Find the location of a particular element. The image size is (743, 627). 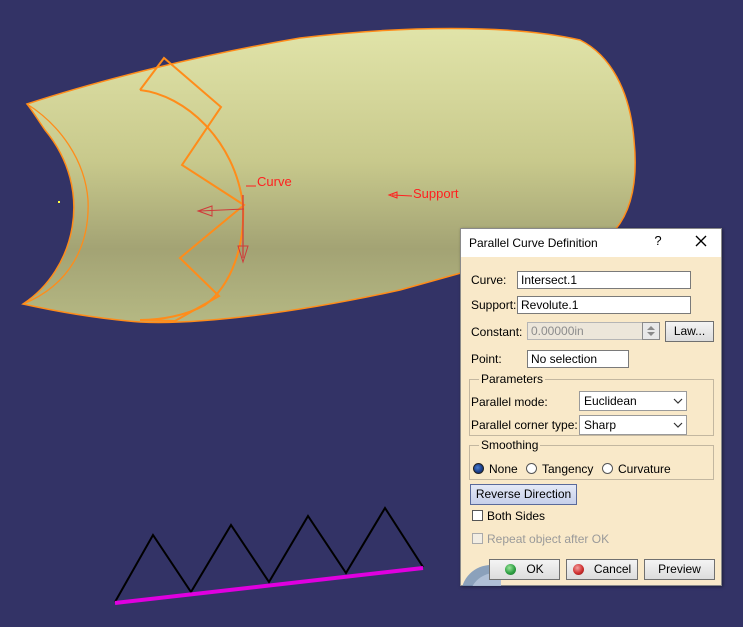

dialog-titlebar: Parallel Curve Definition ? is located at coordinates (591, 243).